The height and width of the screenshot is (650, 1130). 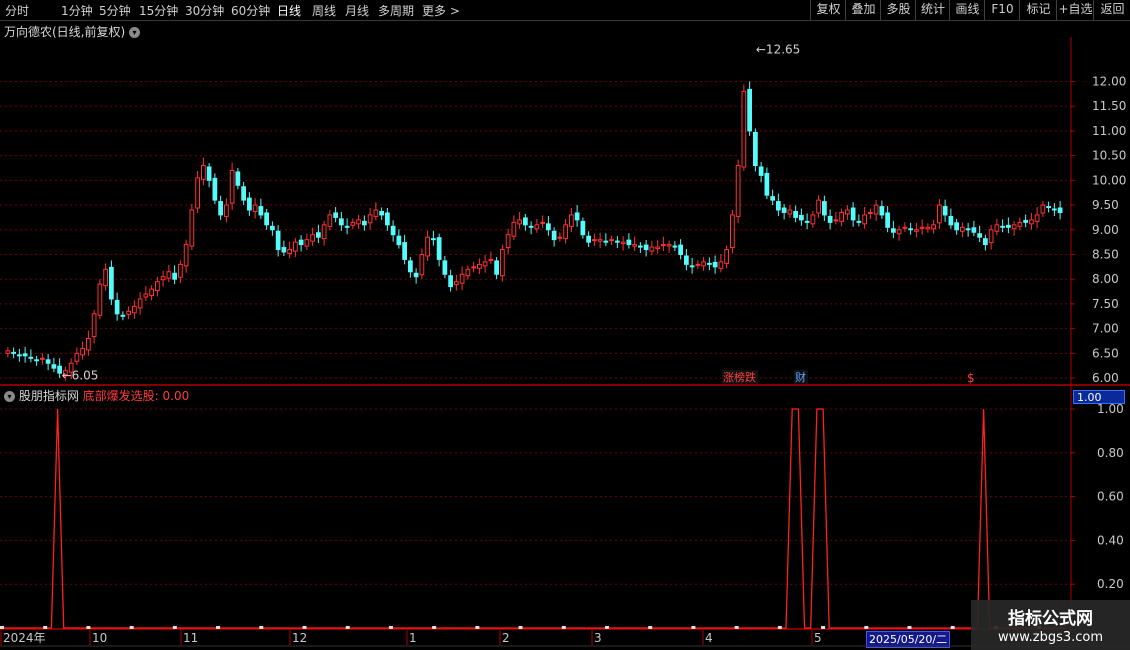 What do you see at coordinates (1110, 584) in the screenshot?
I see `sub-y-tick-label: 0.20` at bounding box center [1110, 584].